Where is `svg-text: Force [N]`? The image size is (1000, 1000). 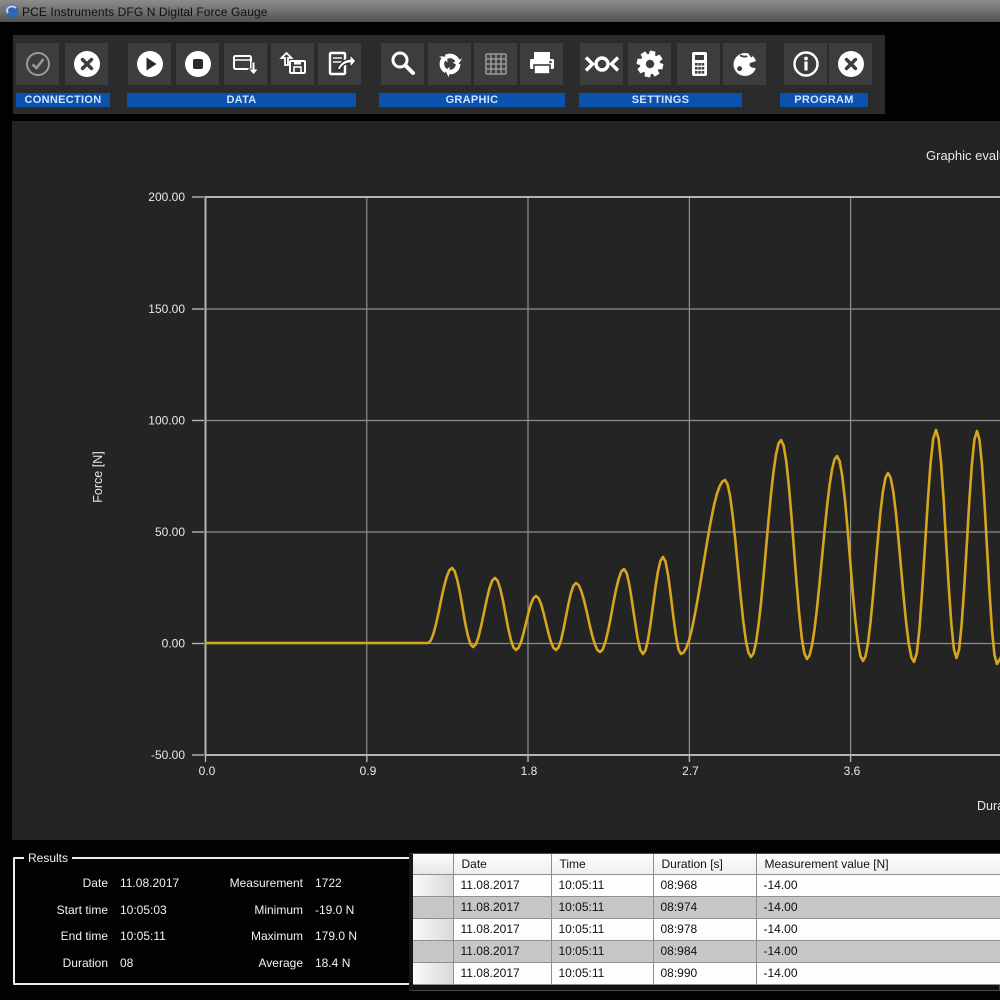
svg-text: Force [N] is located at coordinates (98, 476).